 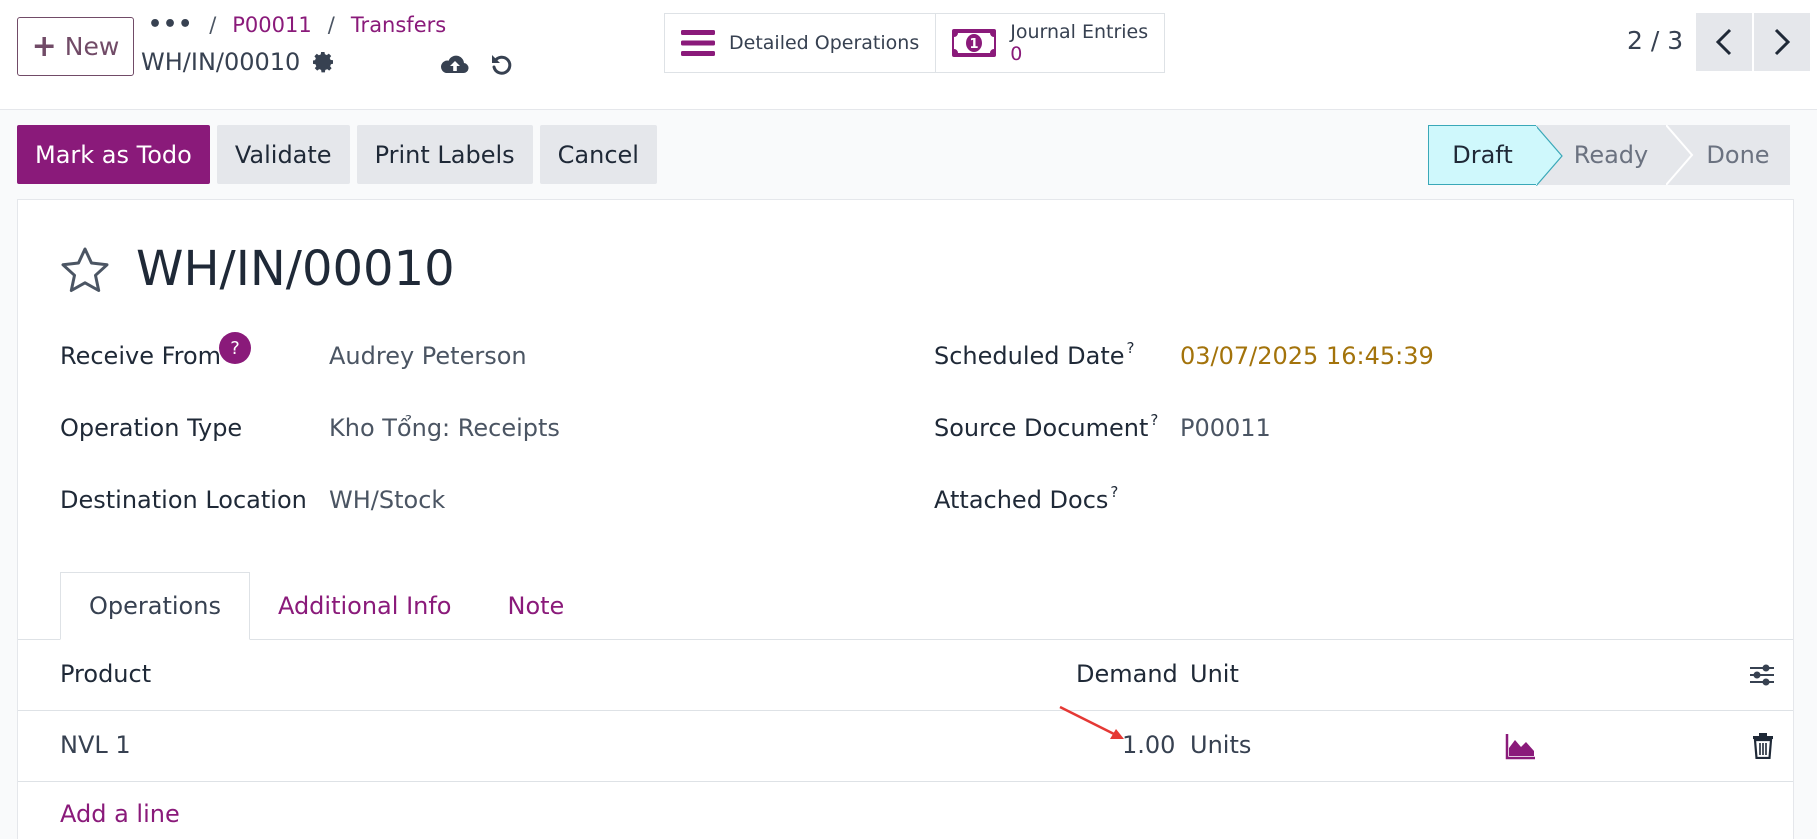 I want to click on breadcrumb-item-source: P00011, so click(x=271, y=25).